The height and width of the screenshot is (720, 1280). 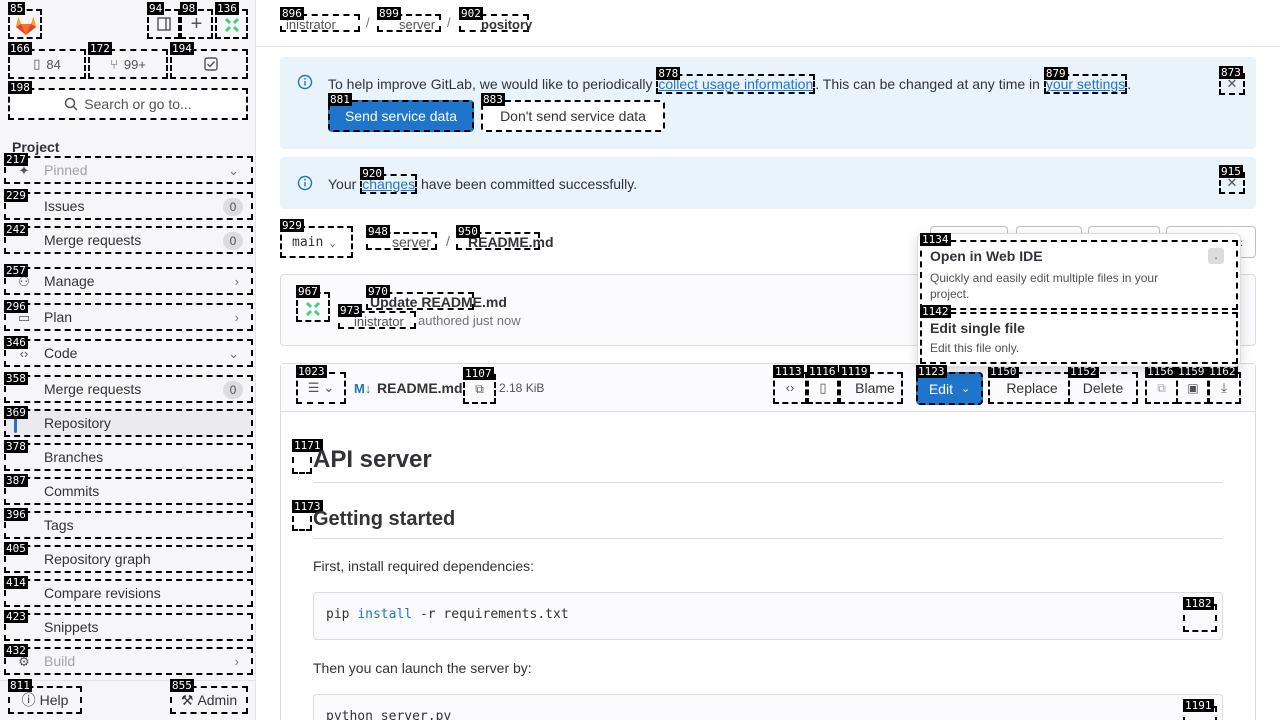 What do you see at coordinates (196, 20) in the screenshot?
I see `create-new-button: +` at bounding box center [196, 20].